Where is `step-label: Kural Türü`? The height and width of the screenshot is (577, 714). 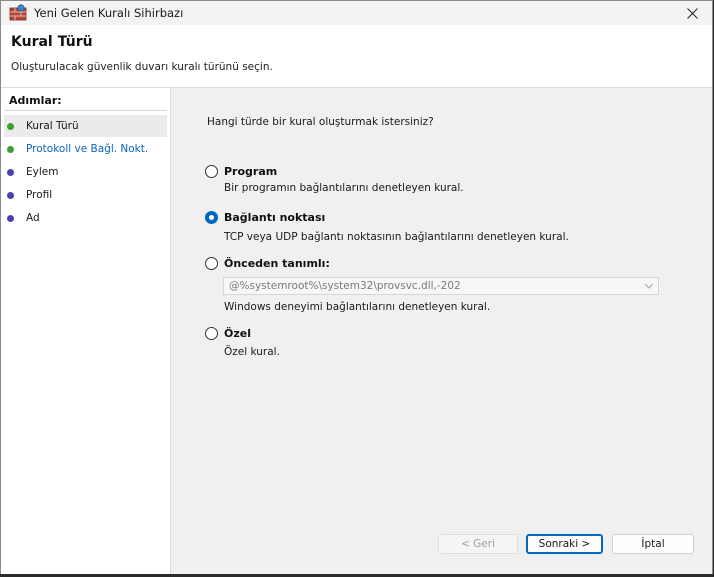 step-label: Kural Türü is located at coordinates (52, 126).